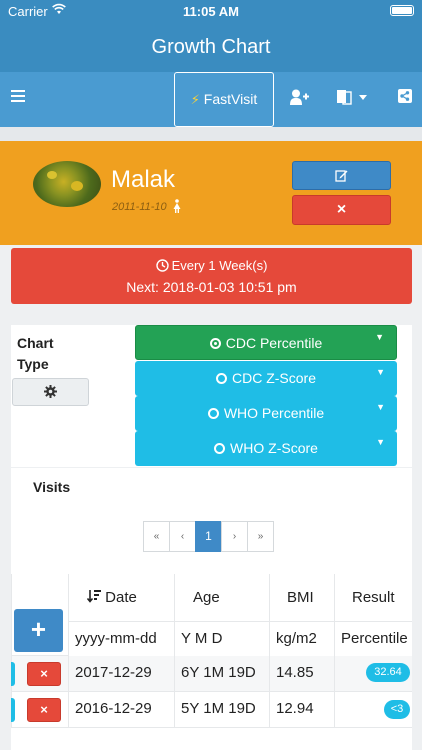 This screenshot has width=422, height=750. What do you see at coordinates (215, 343) in the screenshot?
I see `radio-checked-icon` at bounding box center [215, 343].